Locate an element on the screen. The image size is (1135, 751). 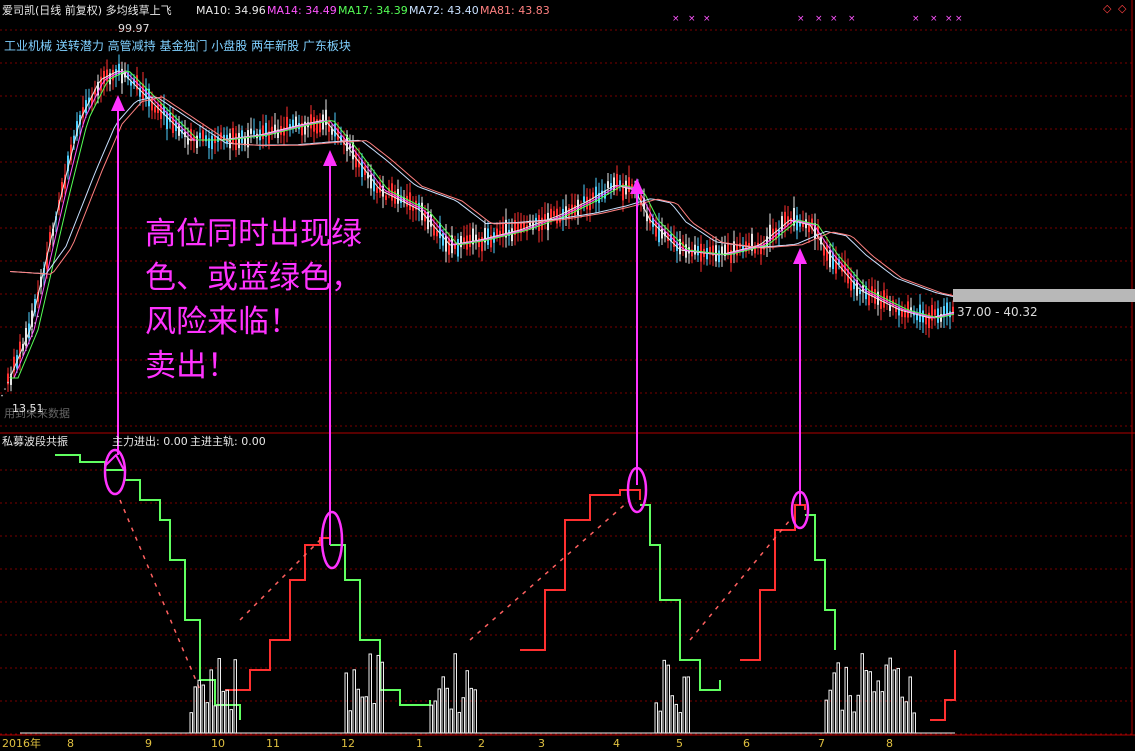
x-label-mar: 3 is located at coordinates (541, 743).